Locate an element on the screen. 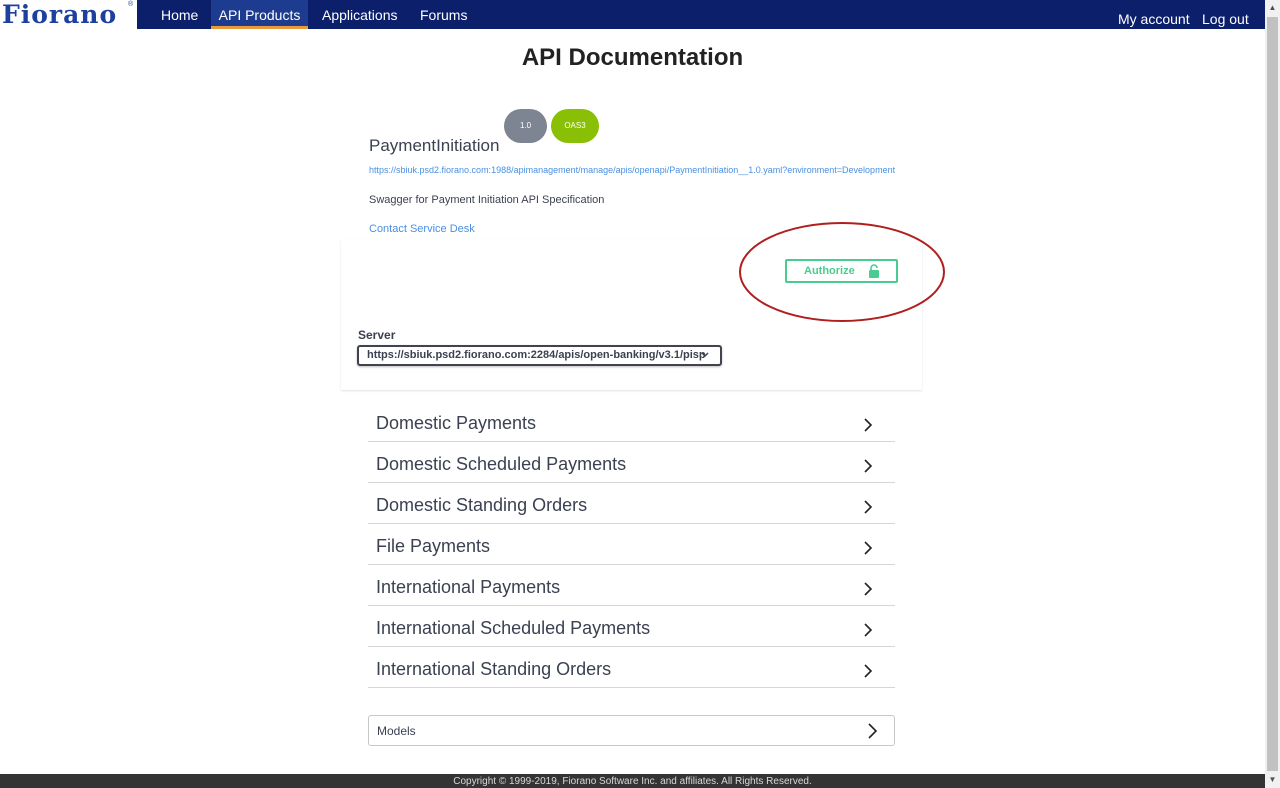  tag-international-standing-orders: International Standing Orders is located at coordinates (631, 667).